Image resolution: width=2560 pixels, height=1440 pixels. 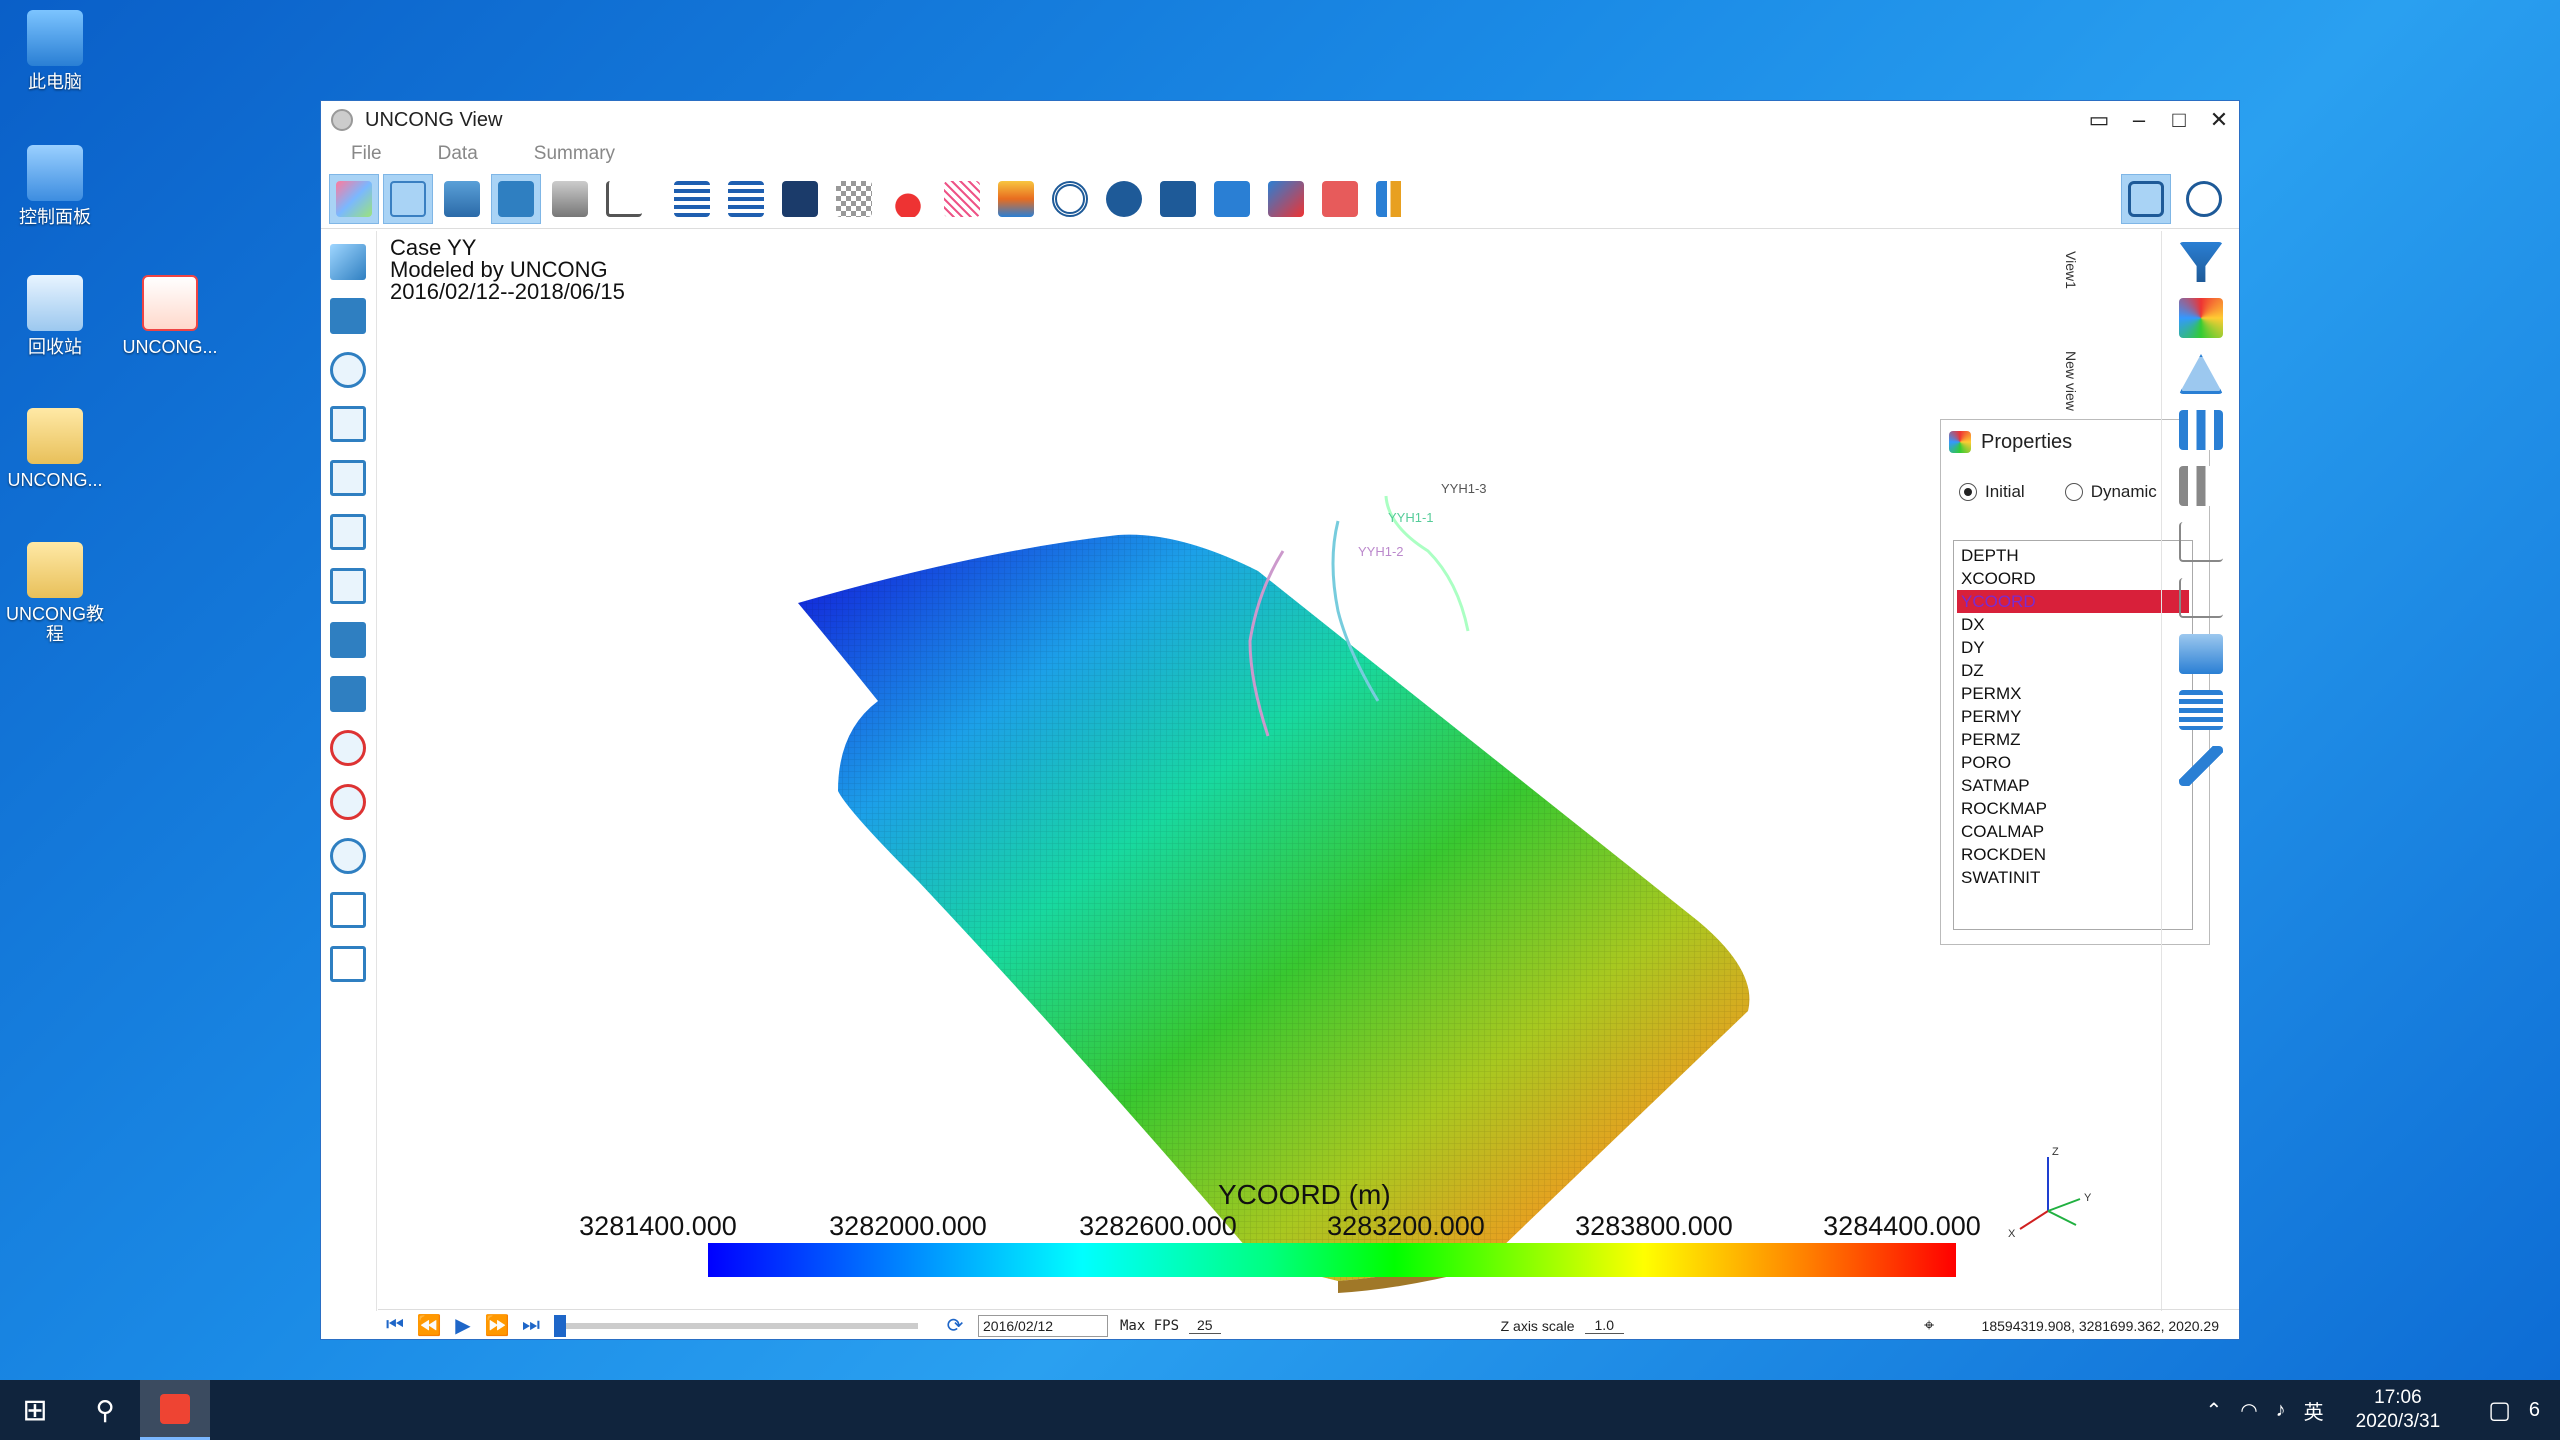 I want to click on fps-input: 25, so click(x=1205, y=1325).